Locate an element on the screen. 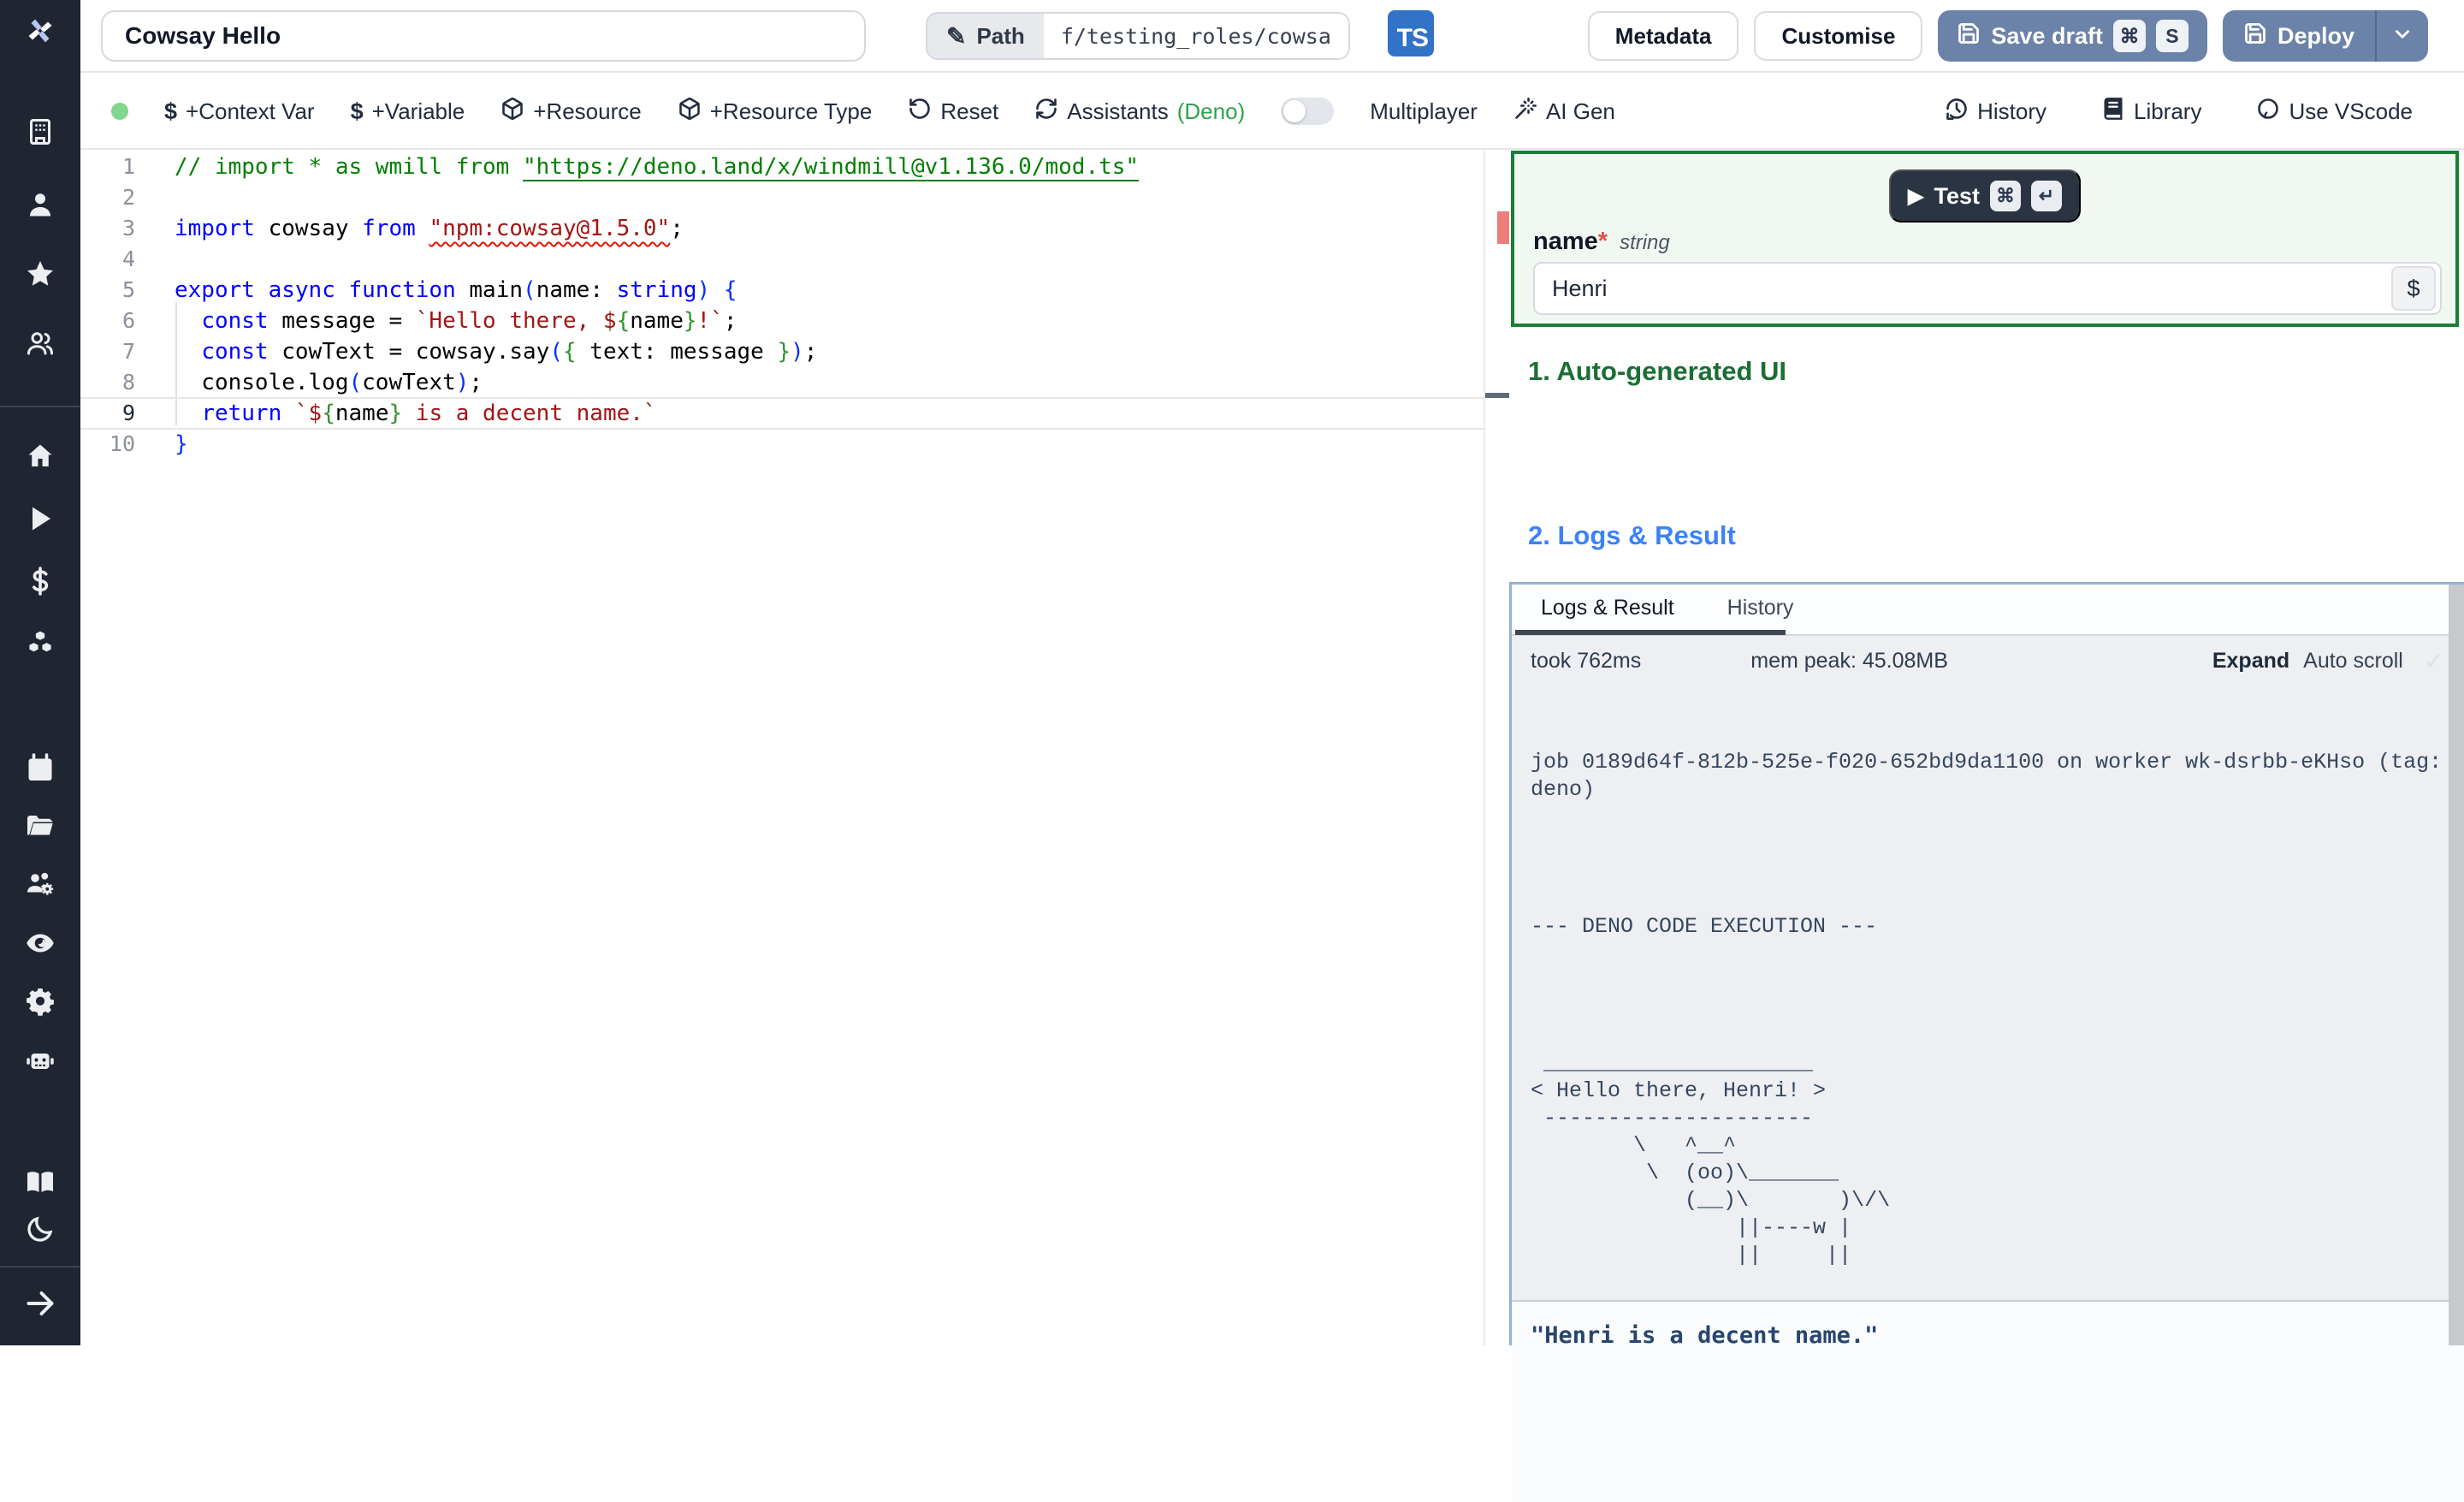 The image size is (2464, 1502). users-icon is located at coordinates (40, 343).